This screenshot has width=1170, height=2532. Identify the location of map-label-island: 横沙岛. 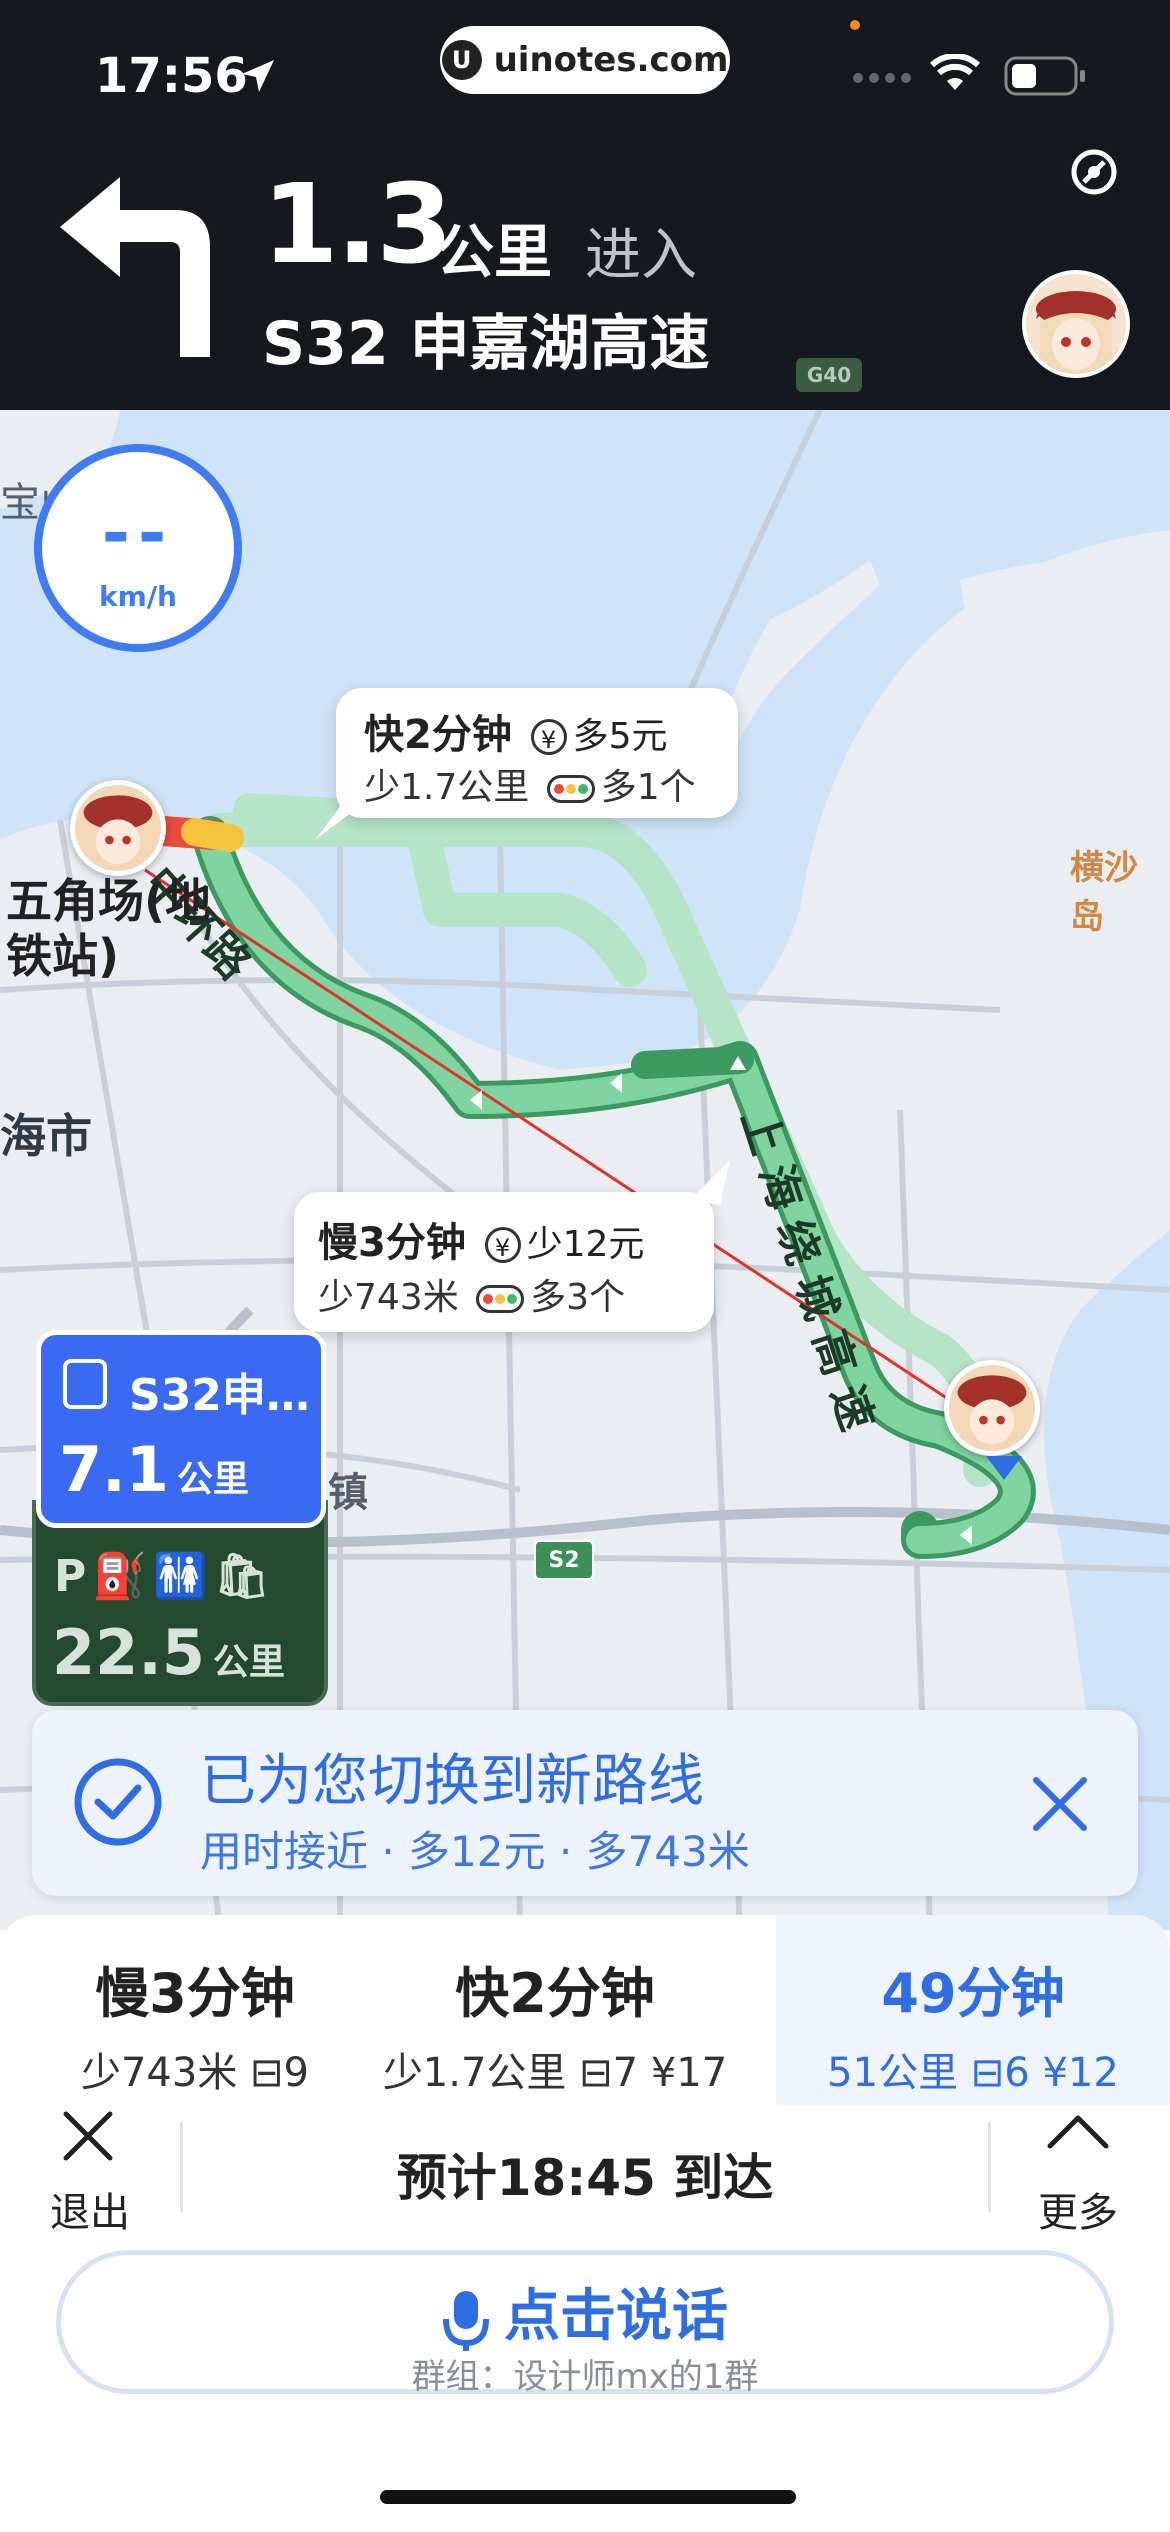
(1104, 892).